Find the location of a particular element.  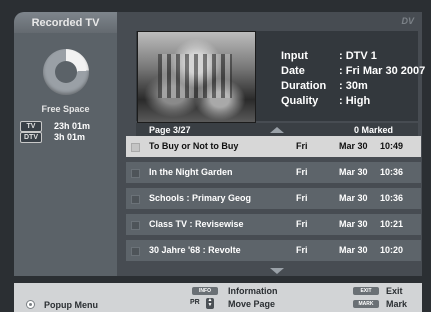

exit-key-icon: EXIT is located at coordinates (366, 291).